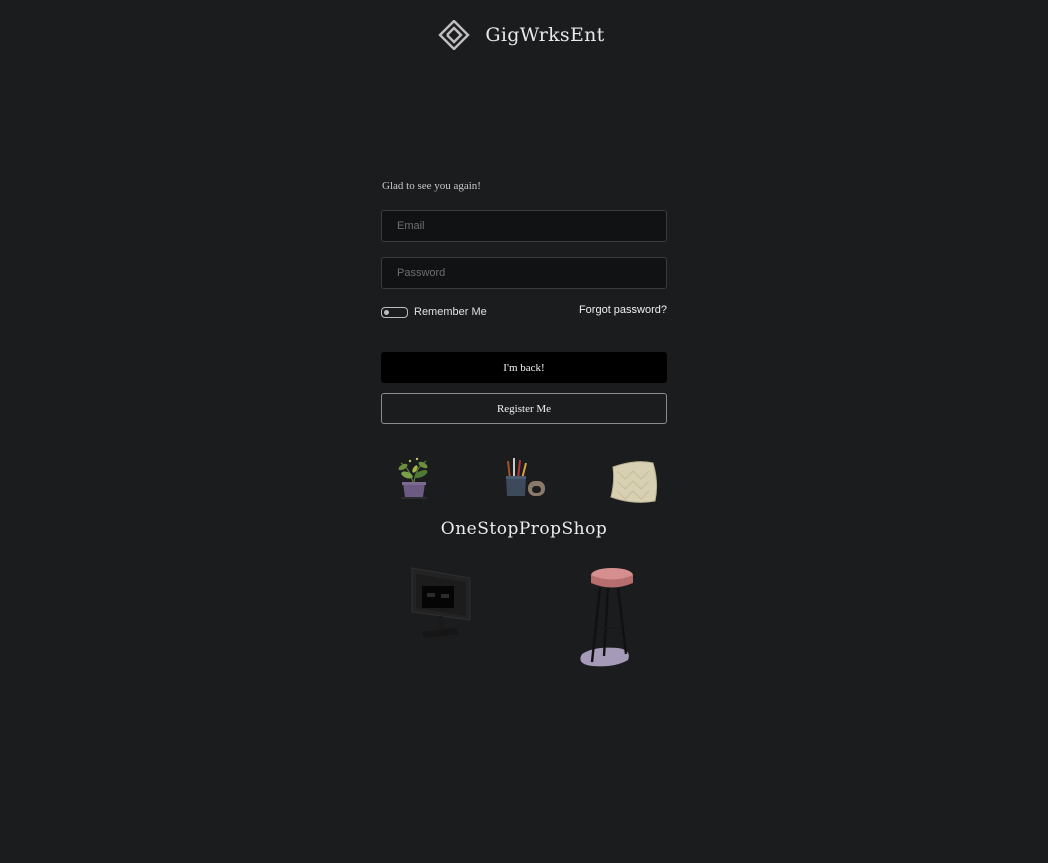  Describe the element at coordinates (623, 310) in the screenshot. I see `forgot-password-link: Forgot password?` at that location.